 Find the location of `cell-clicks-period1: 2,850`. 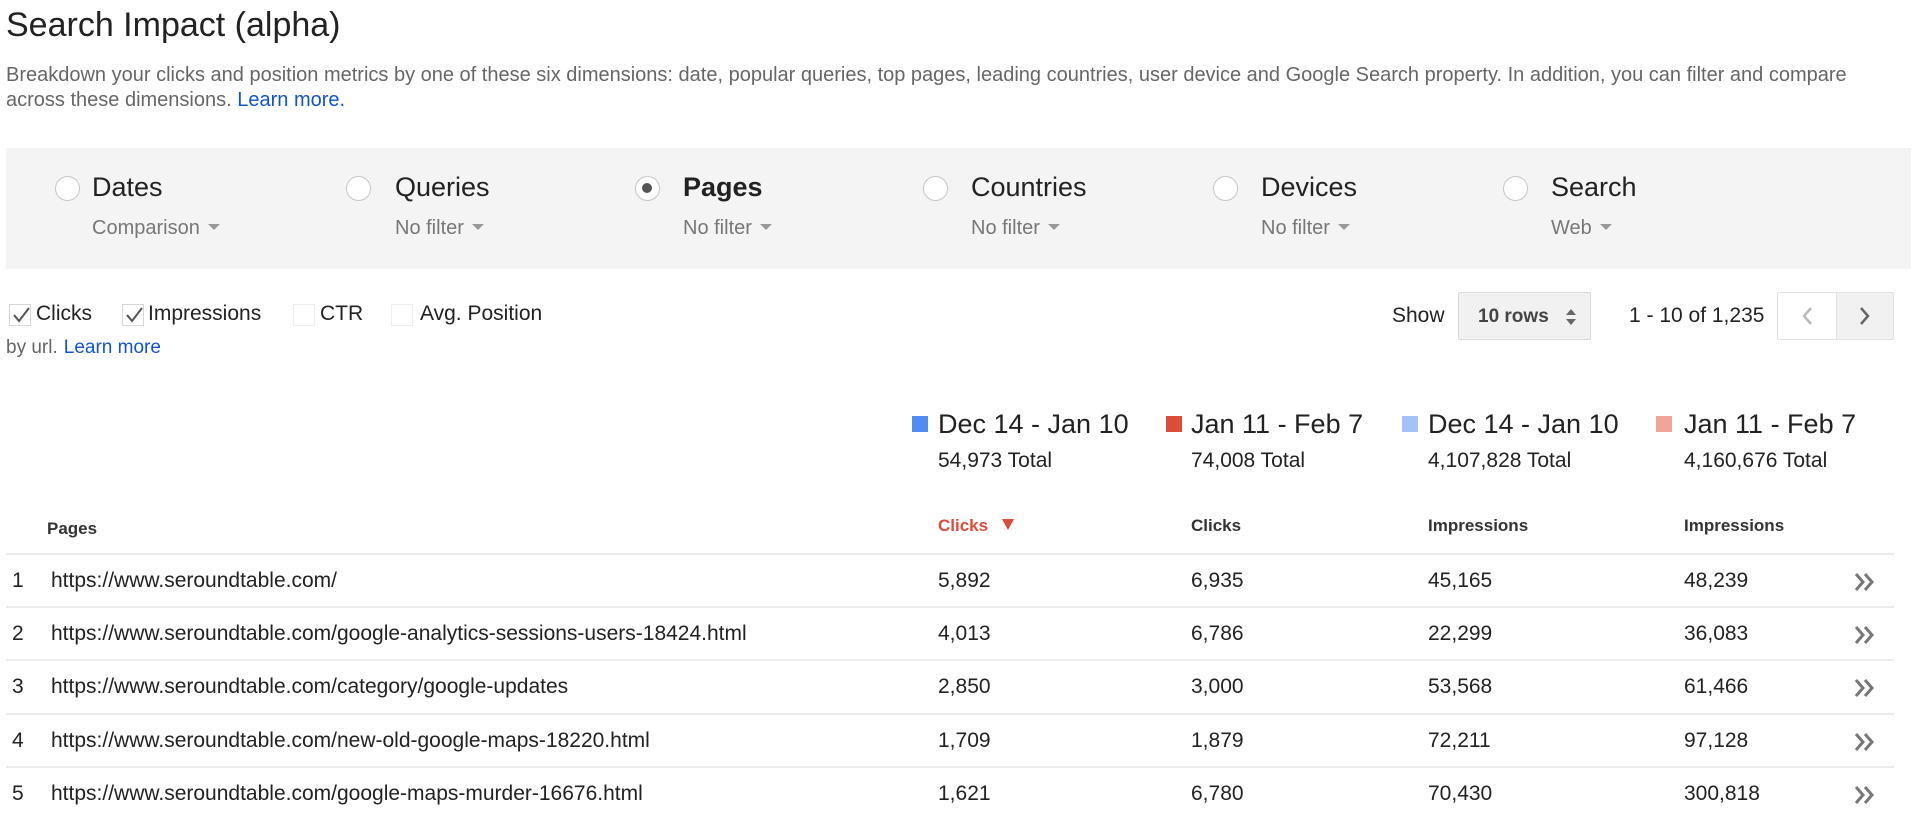

cell-clicks-period1: 2,850 is located at coordinates (964, 686).